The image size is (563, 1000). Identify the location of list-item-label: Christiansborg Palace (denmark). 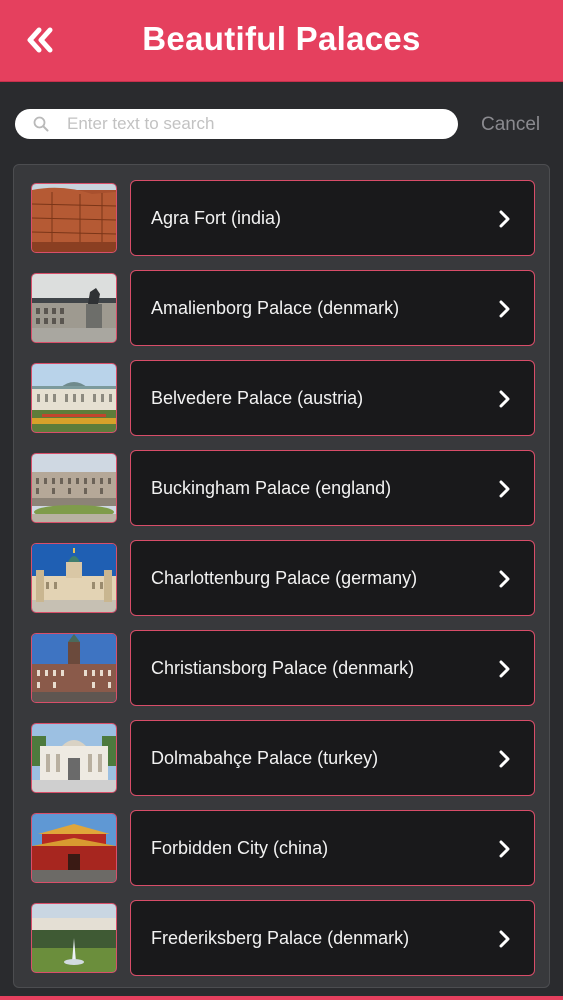
(283, 668).